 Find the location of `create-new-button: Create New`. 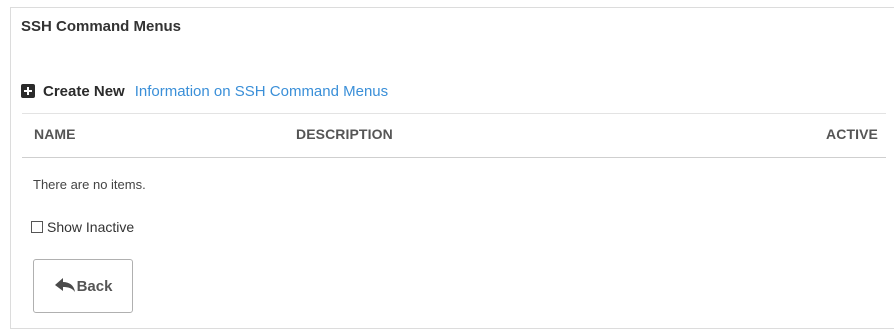

create-new-button: Create New is located at coordinates (73, 91).